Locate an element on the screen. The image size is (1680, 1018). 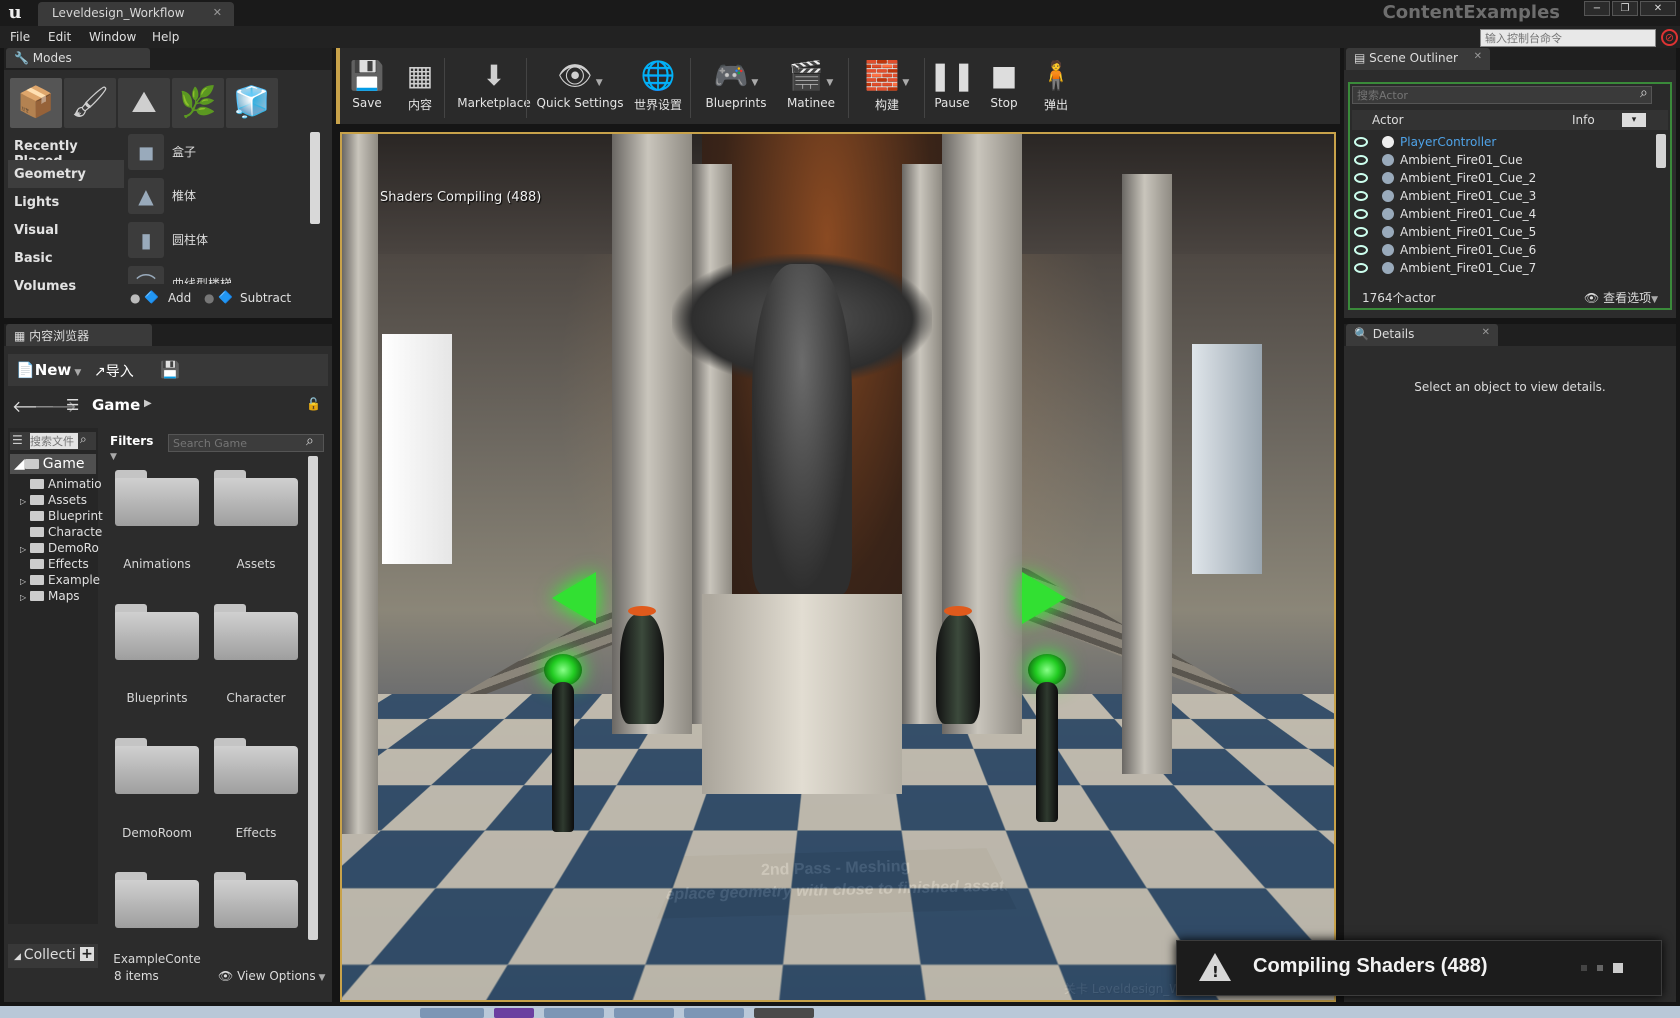
geometry-edit-mode-button: 🧊 is located at coordinates (252, 103).